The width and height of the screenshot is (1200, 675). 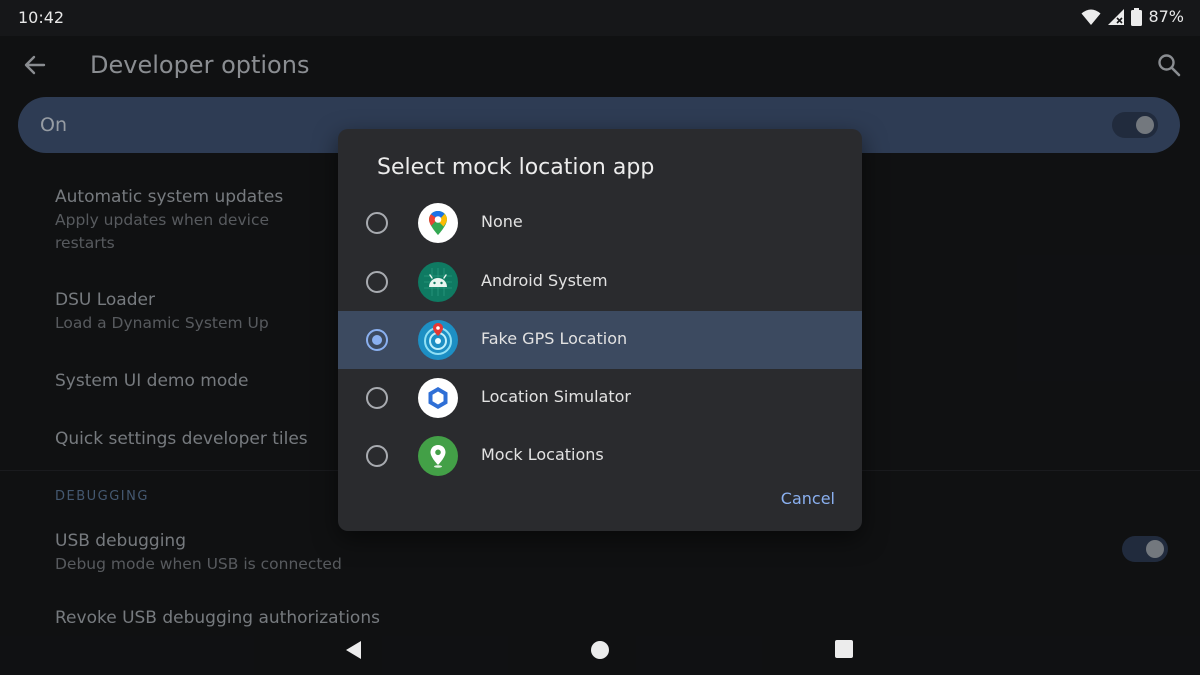 What do you see at coordinates (438, 456) in the screenshot?
I see `mock-locations-icon` at bounding box center [438, 456].